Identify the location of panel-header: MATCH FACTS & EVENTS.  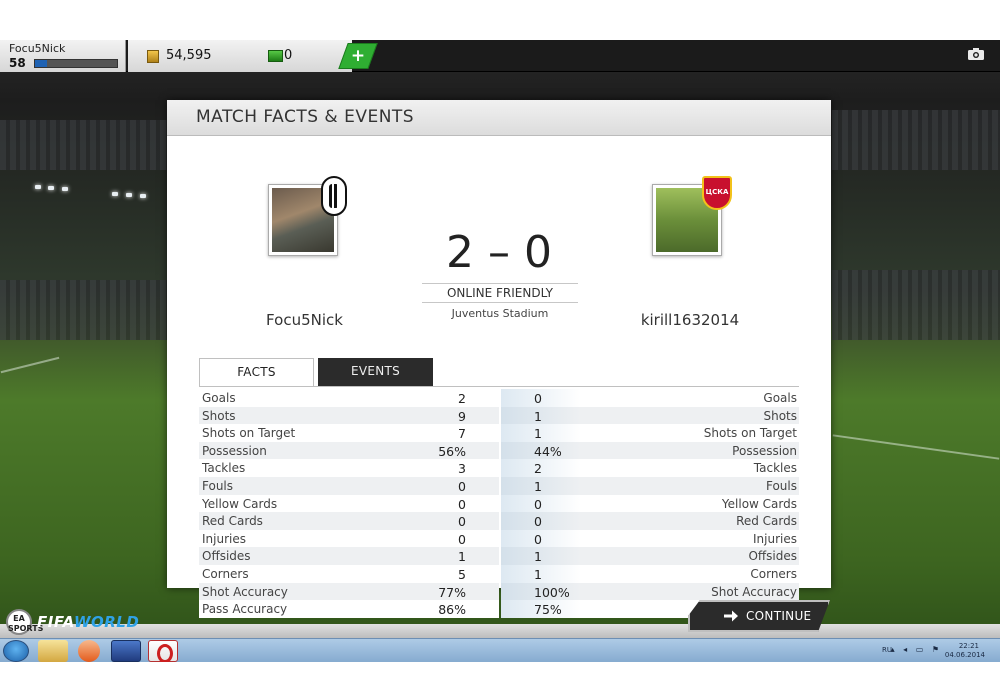
(499, 118).